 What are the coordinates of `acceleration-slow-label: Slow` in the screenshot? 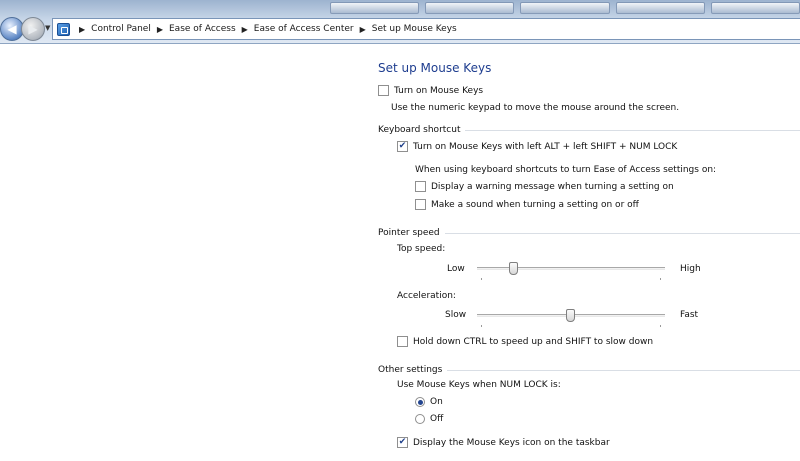 It's located at (456, 315).